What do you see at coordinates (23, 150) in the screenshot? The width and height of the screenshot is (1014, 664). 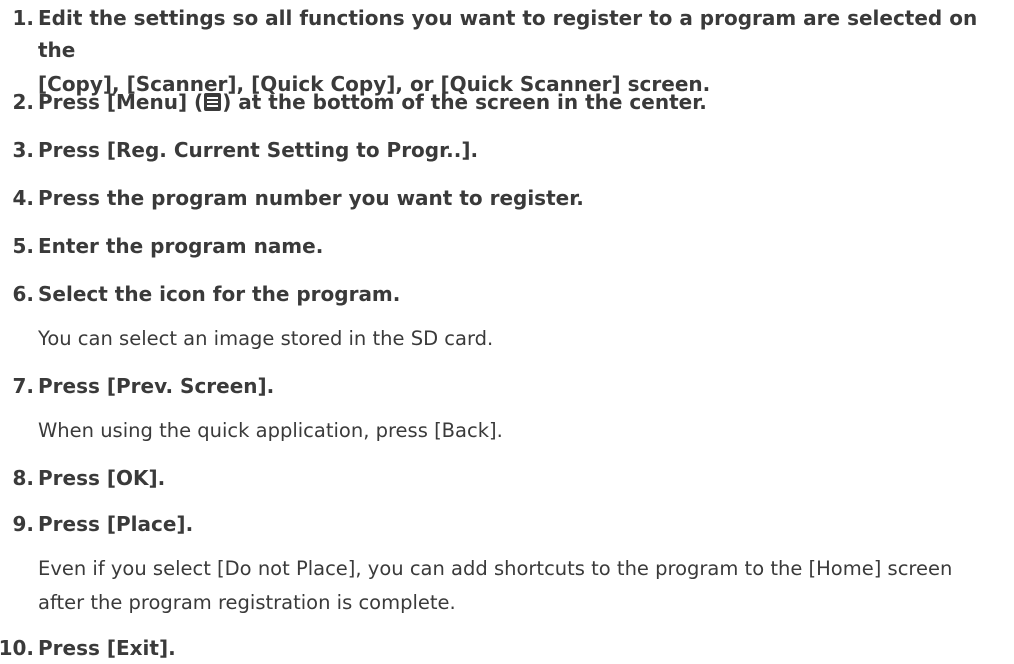 I see `step-number: 3.` at bounding box center [23, 150].